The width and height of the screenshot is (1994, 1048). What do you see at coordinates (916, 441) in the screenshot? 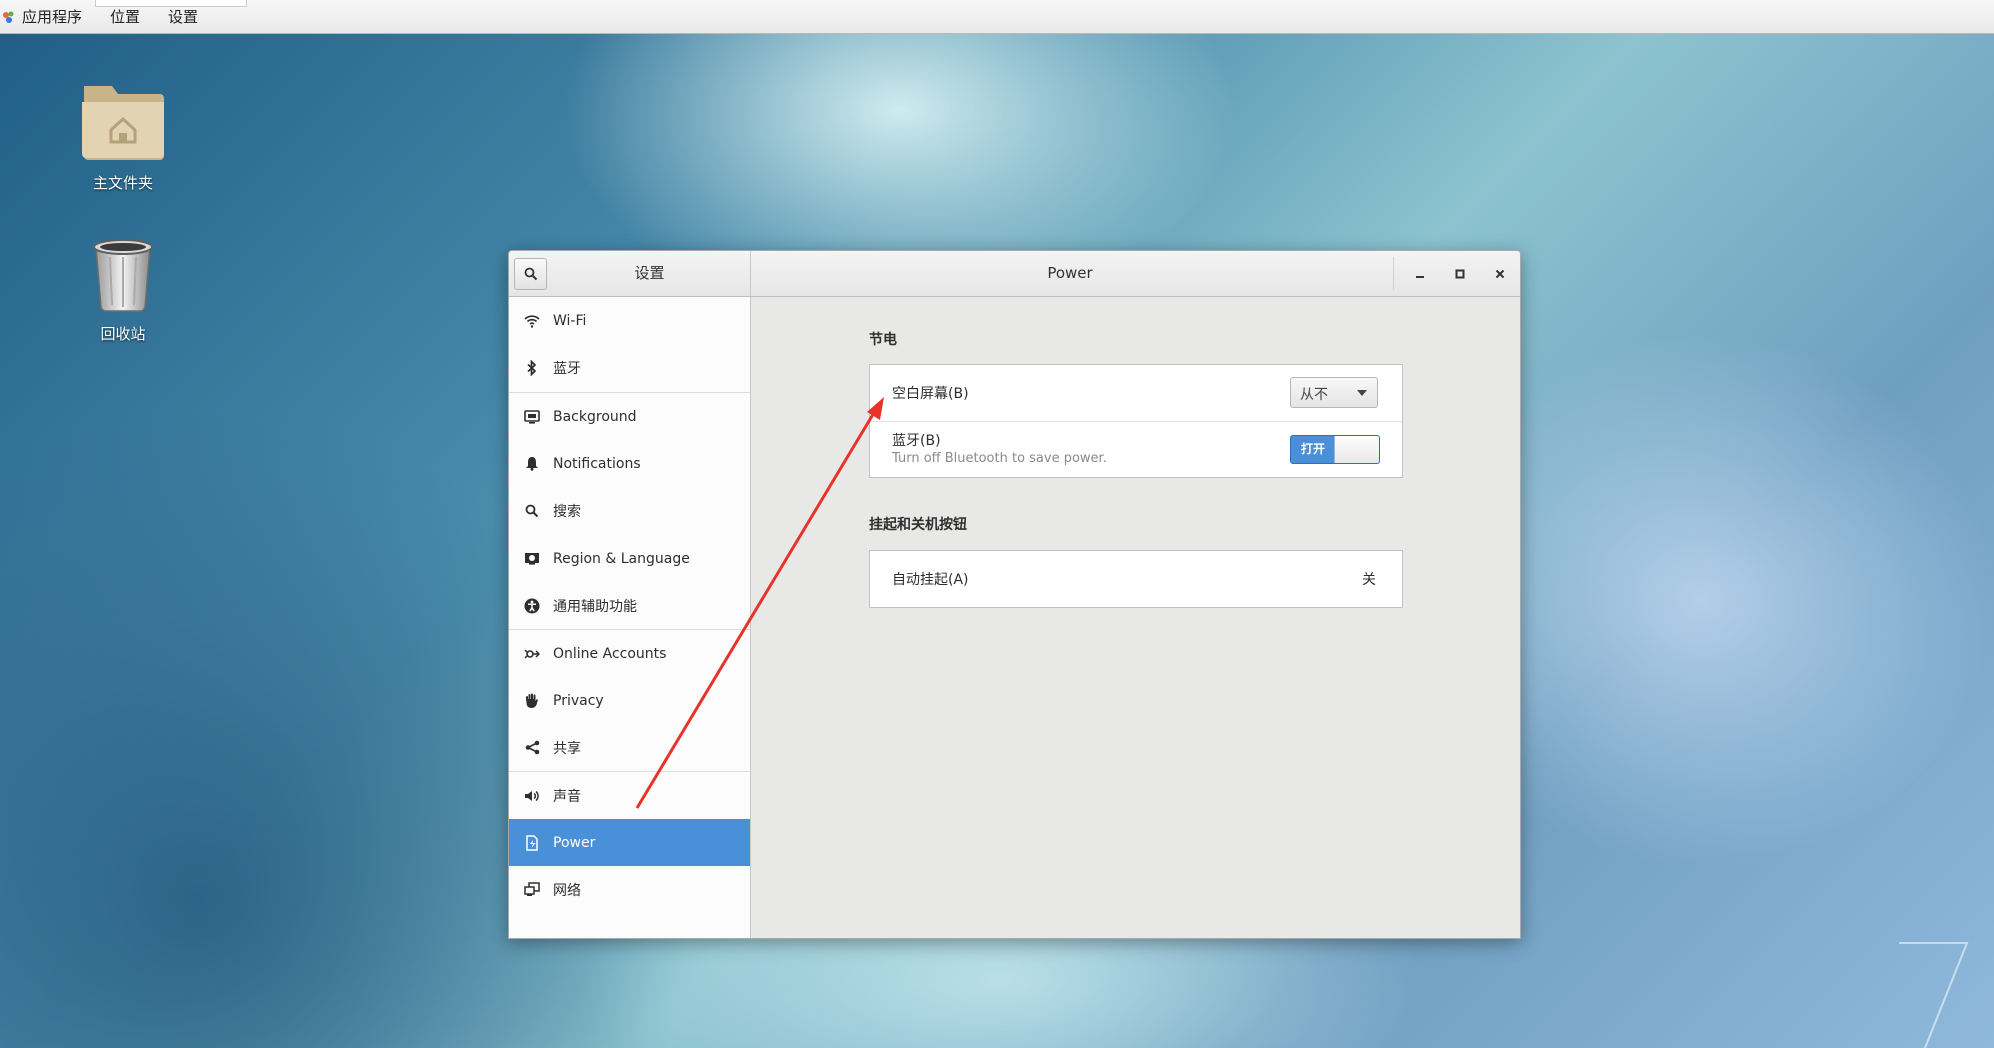
I see `bluetooth-power-label: 蓝牙(B)` at bounding box center [916, 441].